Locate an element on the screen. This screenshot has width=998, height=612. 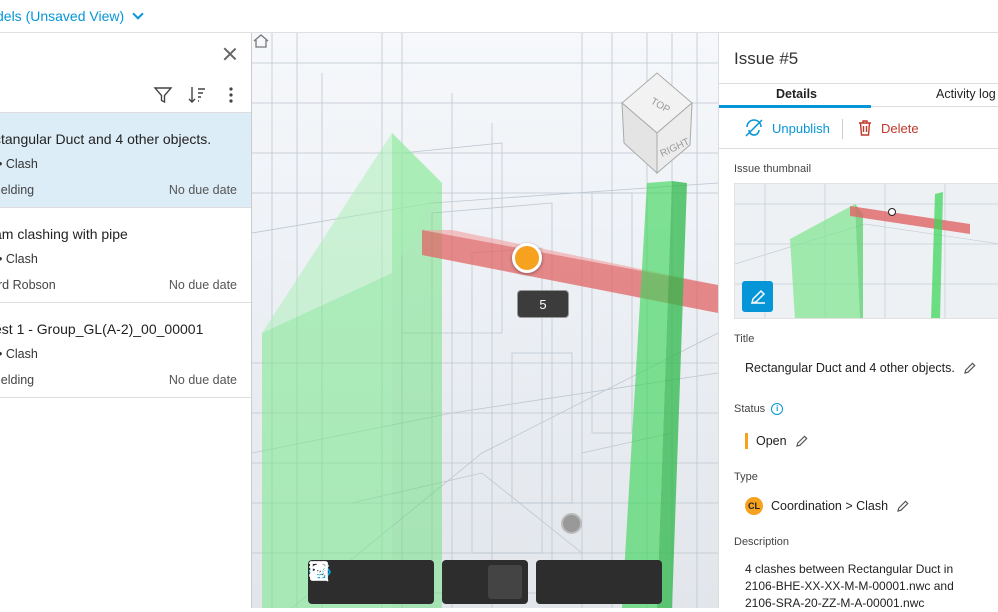
thumbnail-label: Issue thumbnail is located at coordinates (773, 169).